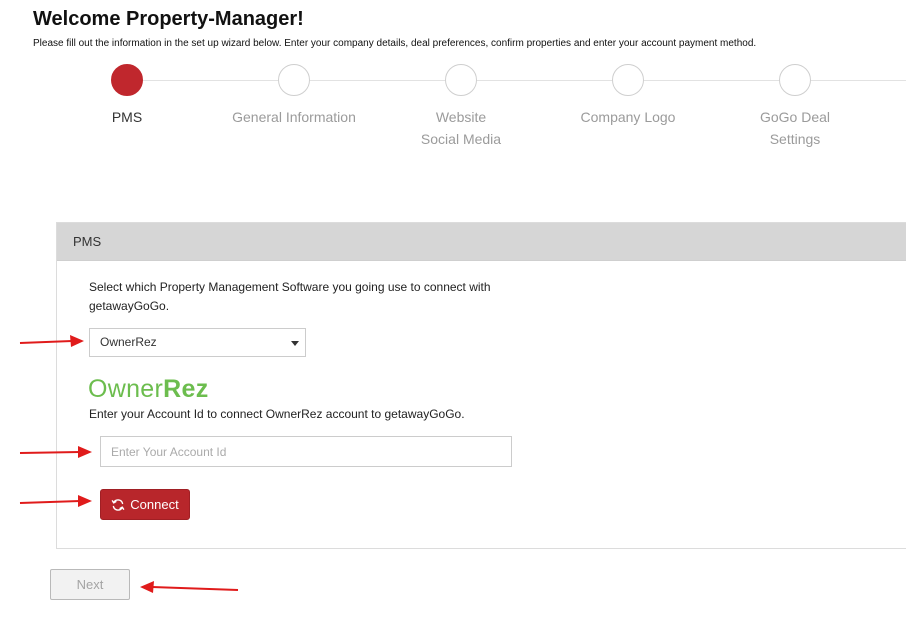 This screenshot has height=624, width=906. What do you see at coordinates (90, 584) in the screenshot?
I see `next-button: Next` at bounding box center [90, 584].